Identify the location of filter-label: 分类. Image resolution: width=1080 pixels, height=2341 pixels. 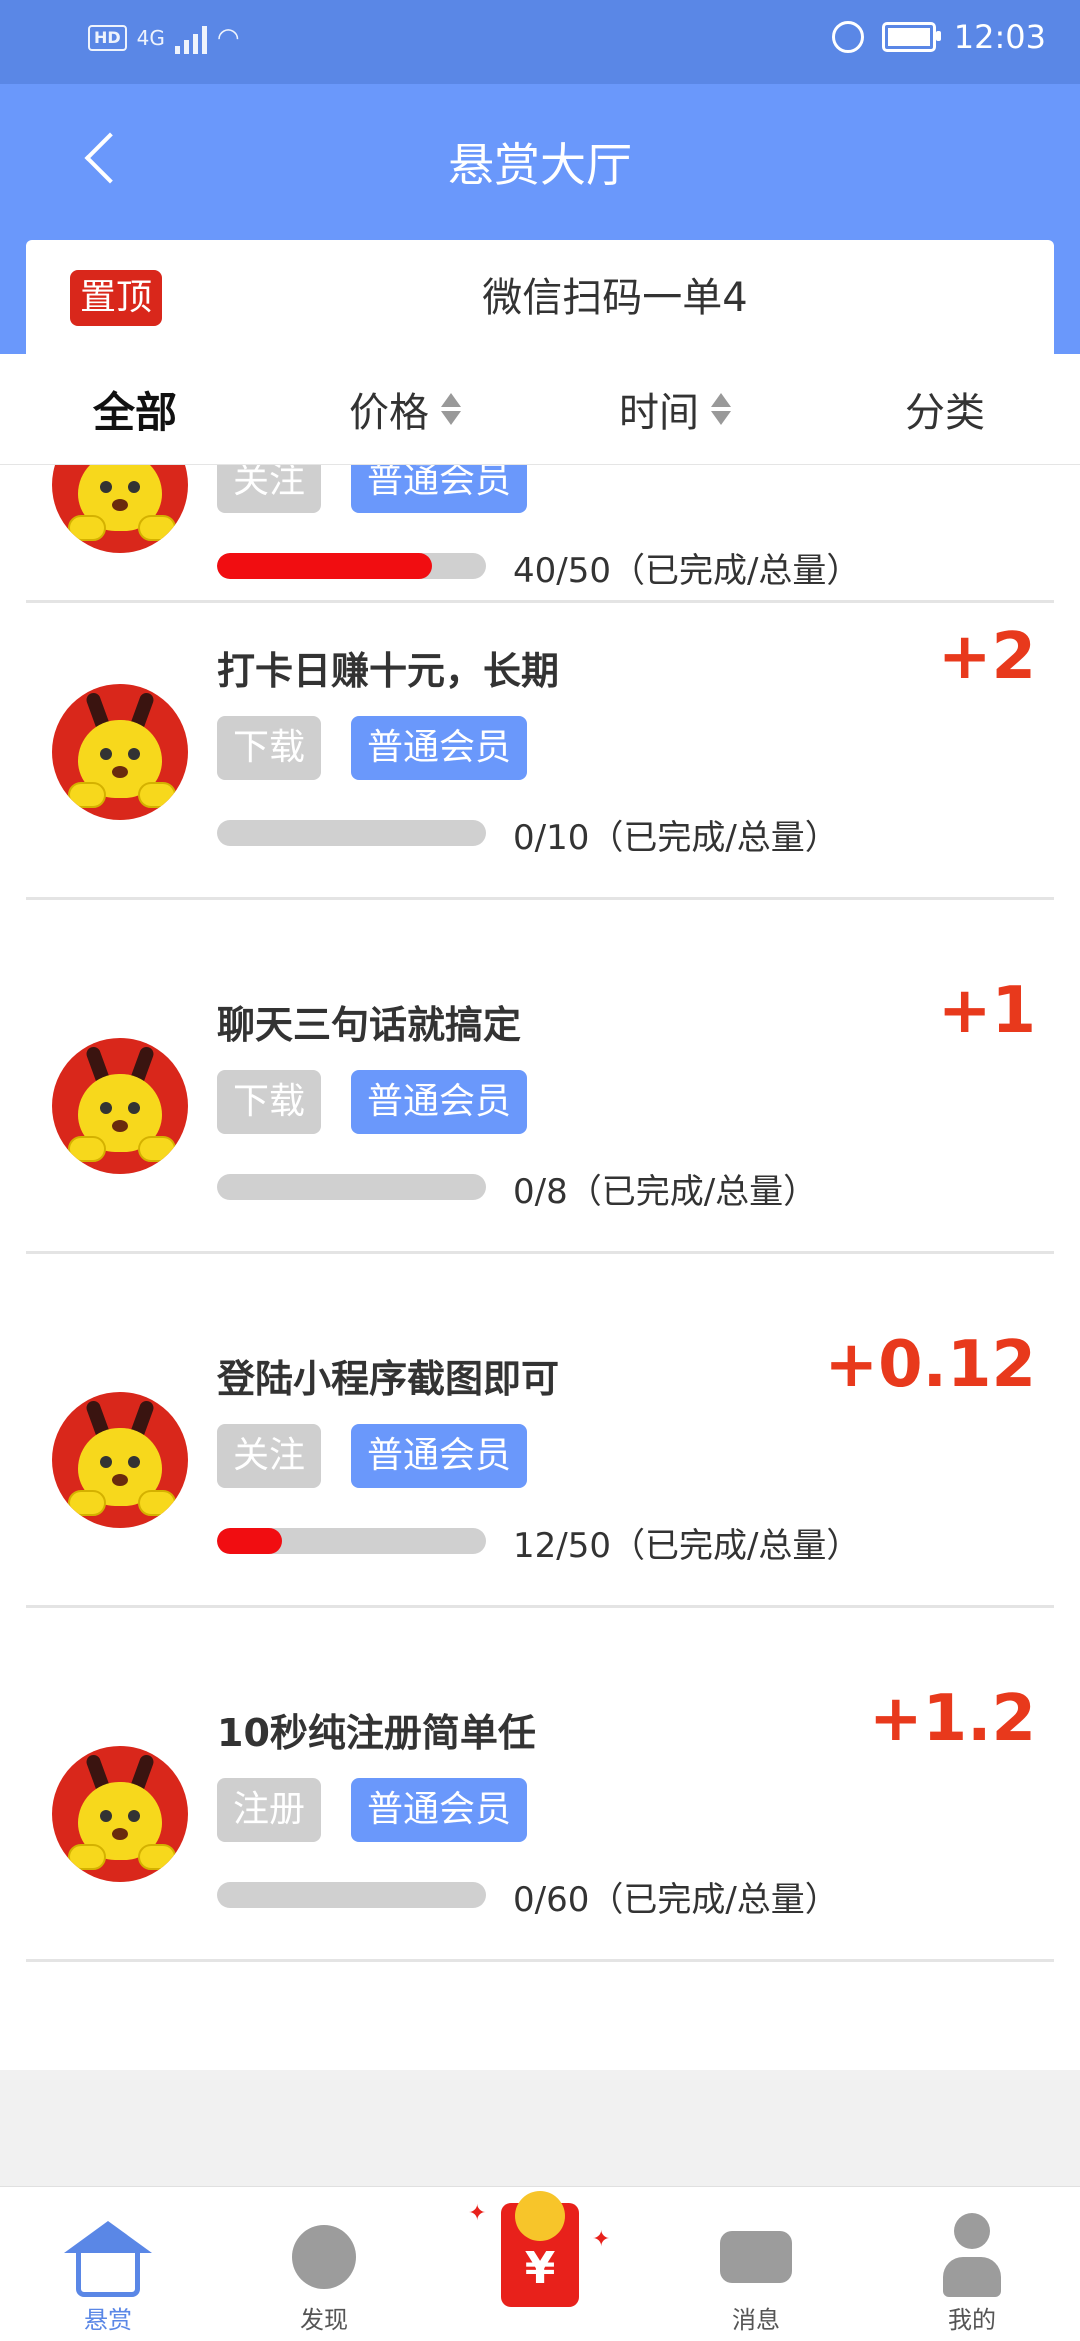
(945, 413).